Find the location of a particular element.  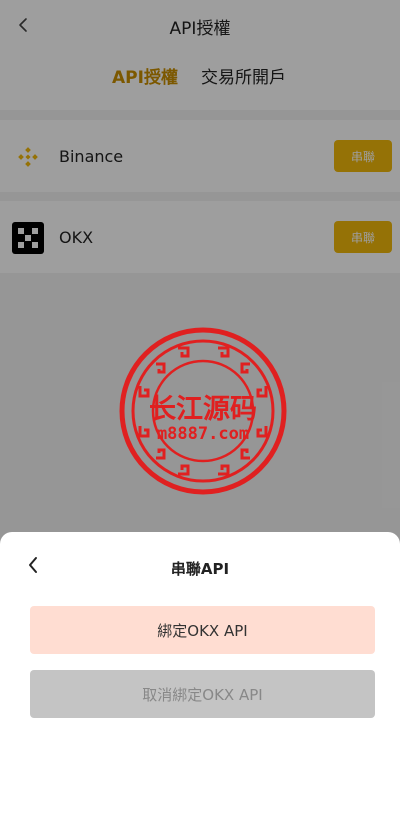

bind-api-button: 綁定OKX API is located at coordinates (202, 630).